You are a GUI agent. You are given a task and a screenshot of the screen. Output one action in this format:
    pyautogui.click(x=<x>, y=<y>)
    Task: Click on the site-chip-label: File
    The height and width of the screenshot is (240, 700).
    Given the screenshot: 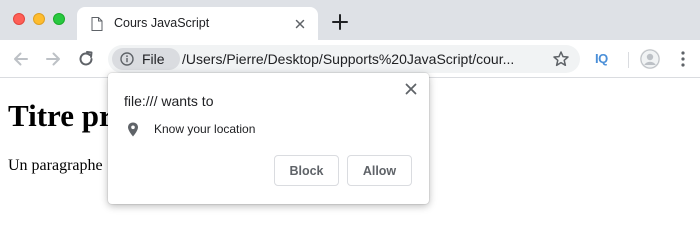 What is the action you would take?
    pyautogui.click(x=153, y=59)
    